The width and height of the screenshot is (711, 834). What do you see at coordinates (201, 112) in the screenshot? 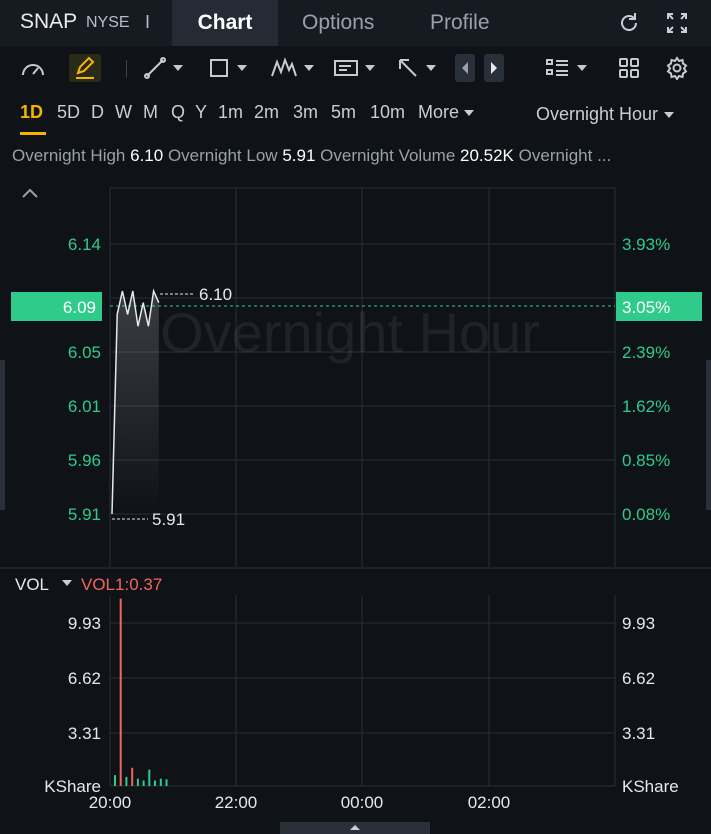
I see `period-y: Y` at bounding box center [201, 112].